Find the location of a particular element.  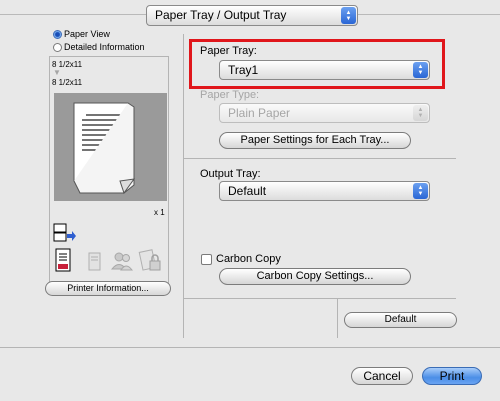

print-button: Print is located at coordinates (452, 376).